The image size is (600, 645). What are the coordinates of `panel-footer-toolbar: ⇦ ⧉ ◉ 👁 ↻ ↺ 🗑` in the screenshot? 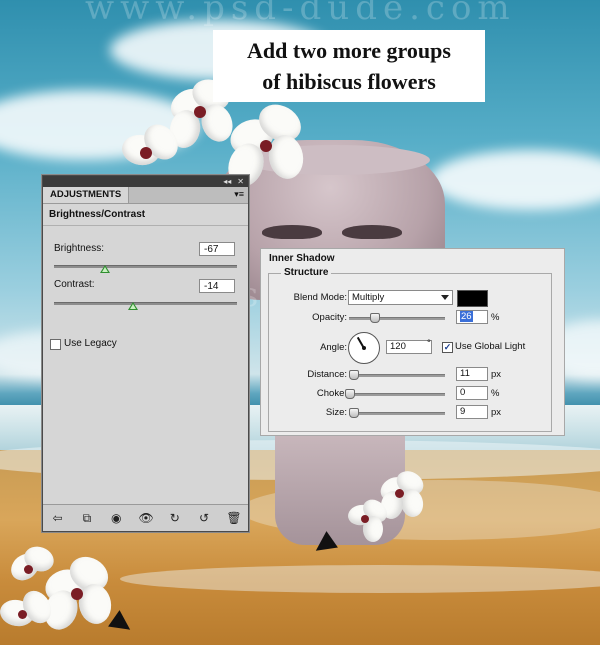 It's located at (145, 517).